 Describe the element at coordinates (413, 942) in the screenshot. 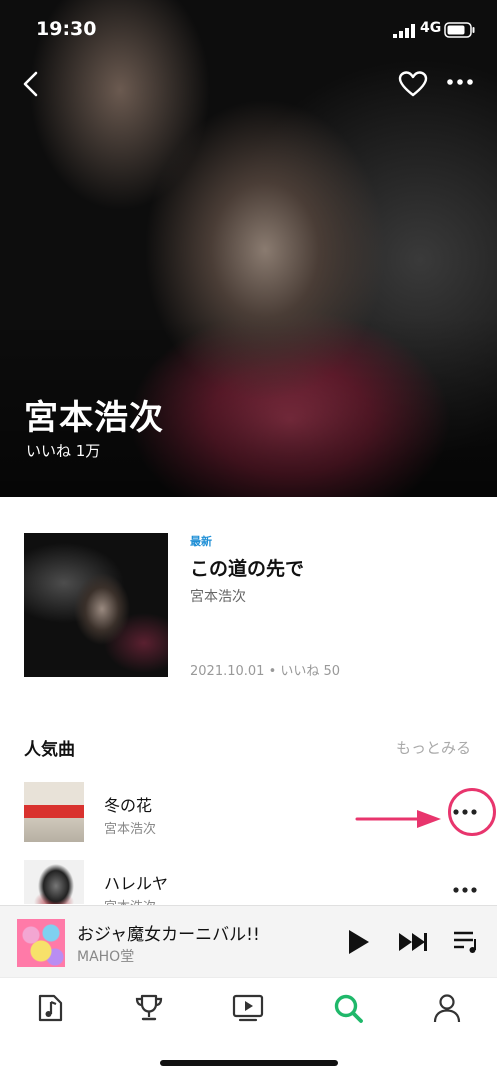

I see `next-track-icon` at that location.